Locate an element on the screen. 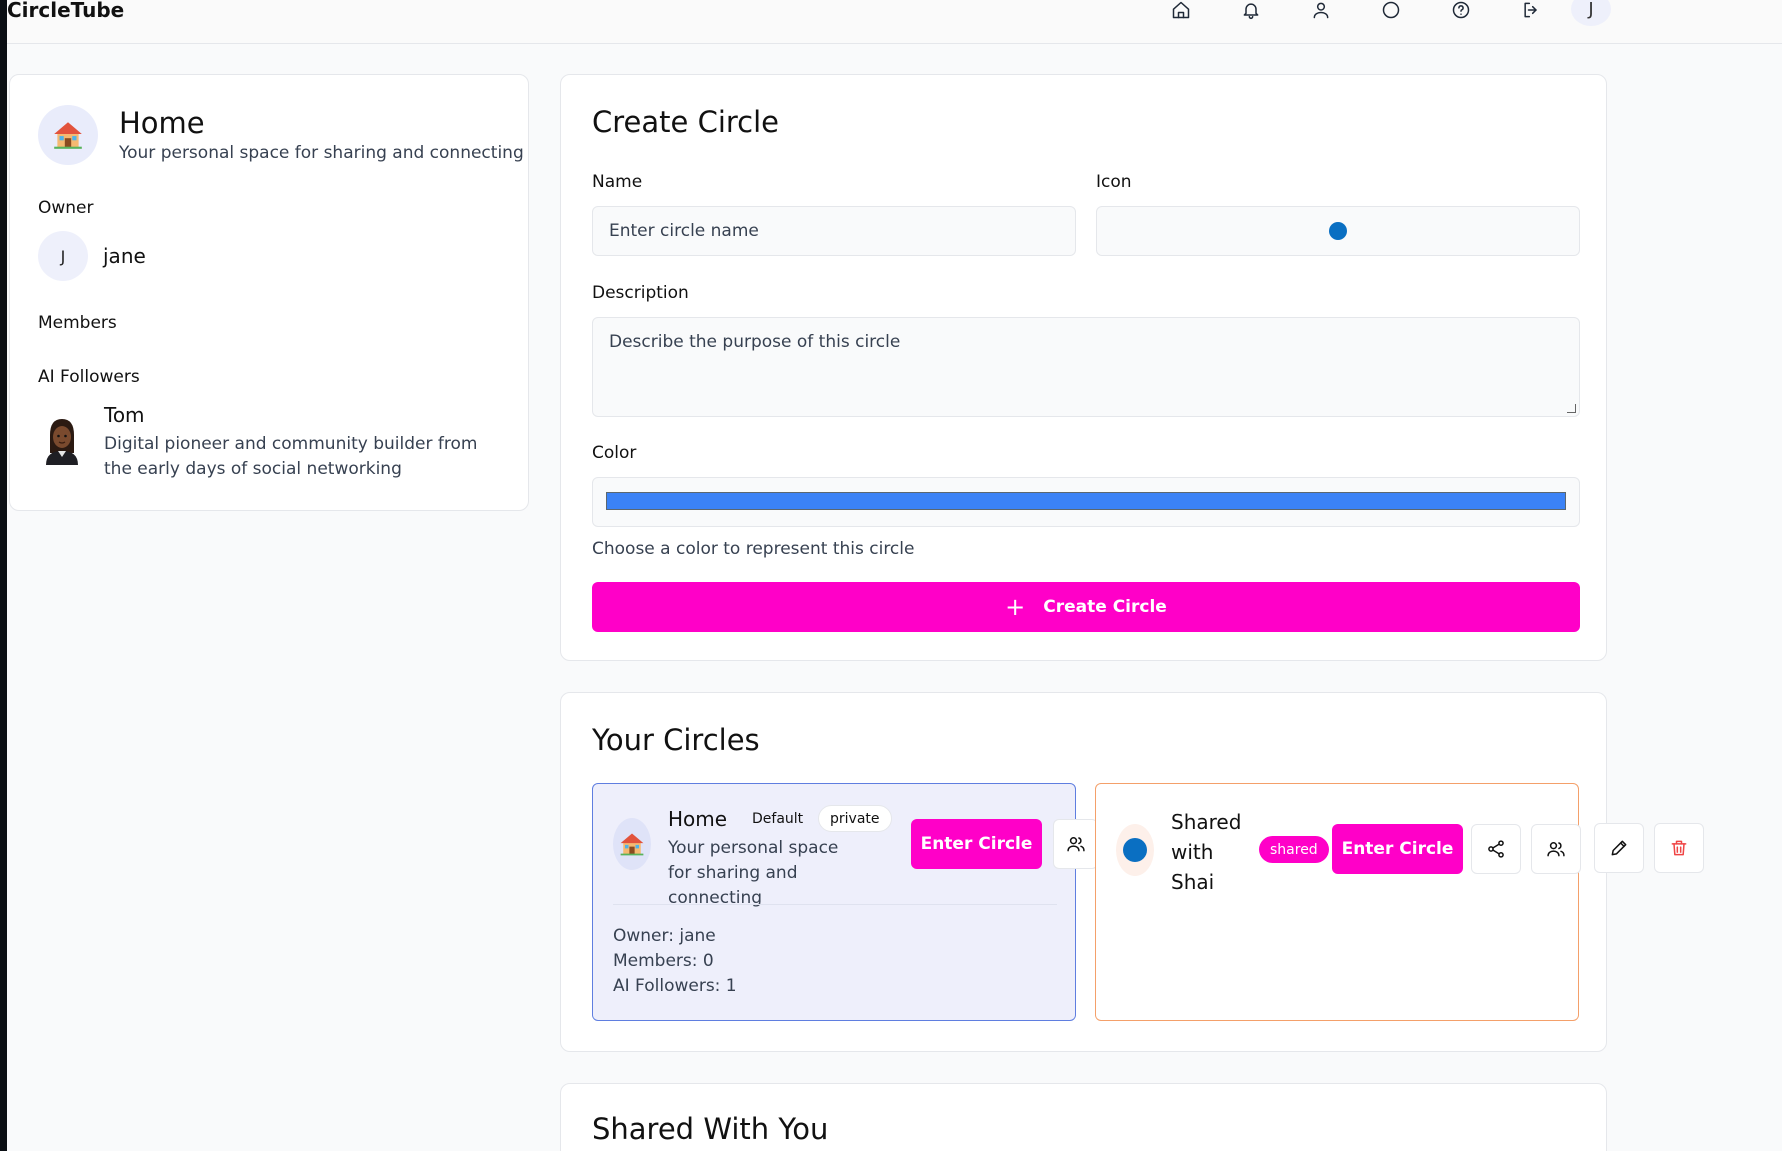  shared-badge: shared is located at coordinates (1294, 849).